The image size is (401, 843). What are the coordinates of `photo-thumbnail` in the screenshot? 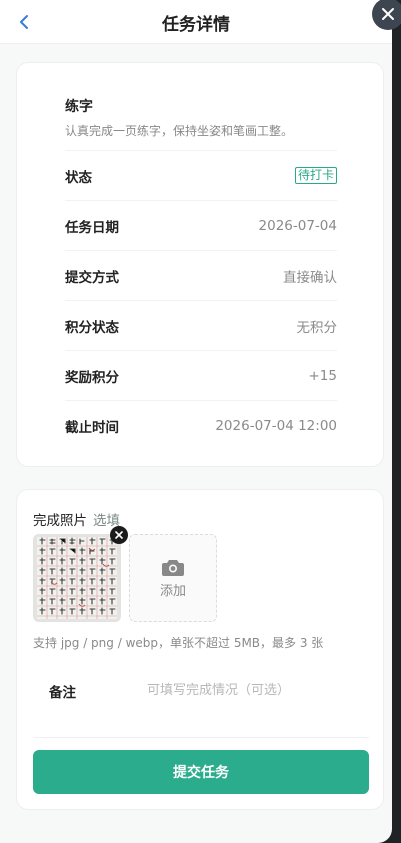 It's located at (77, 578).